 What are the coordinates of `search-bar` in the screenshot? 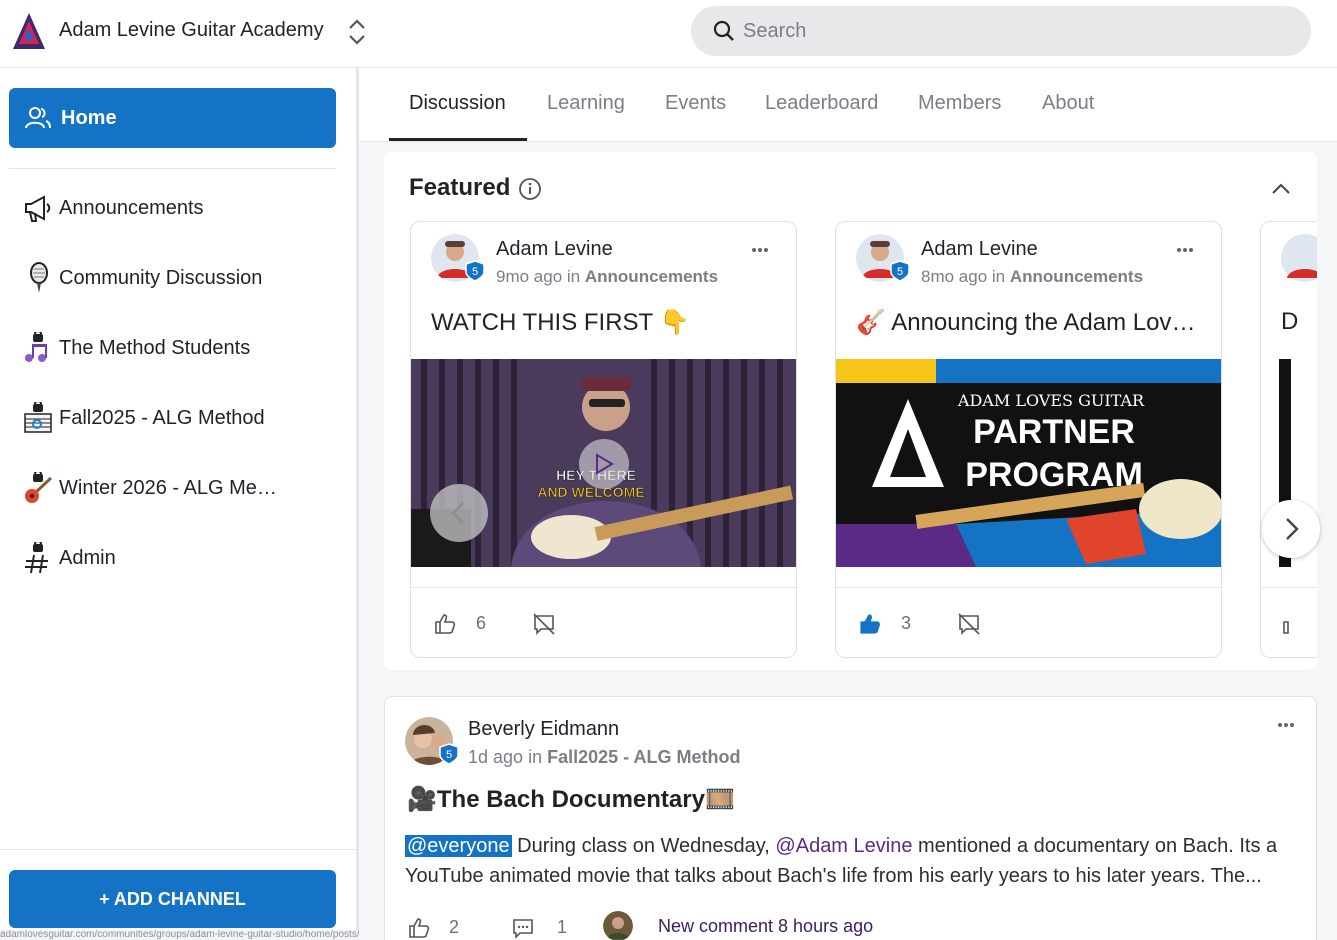 It's located at (1001, 31).